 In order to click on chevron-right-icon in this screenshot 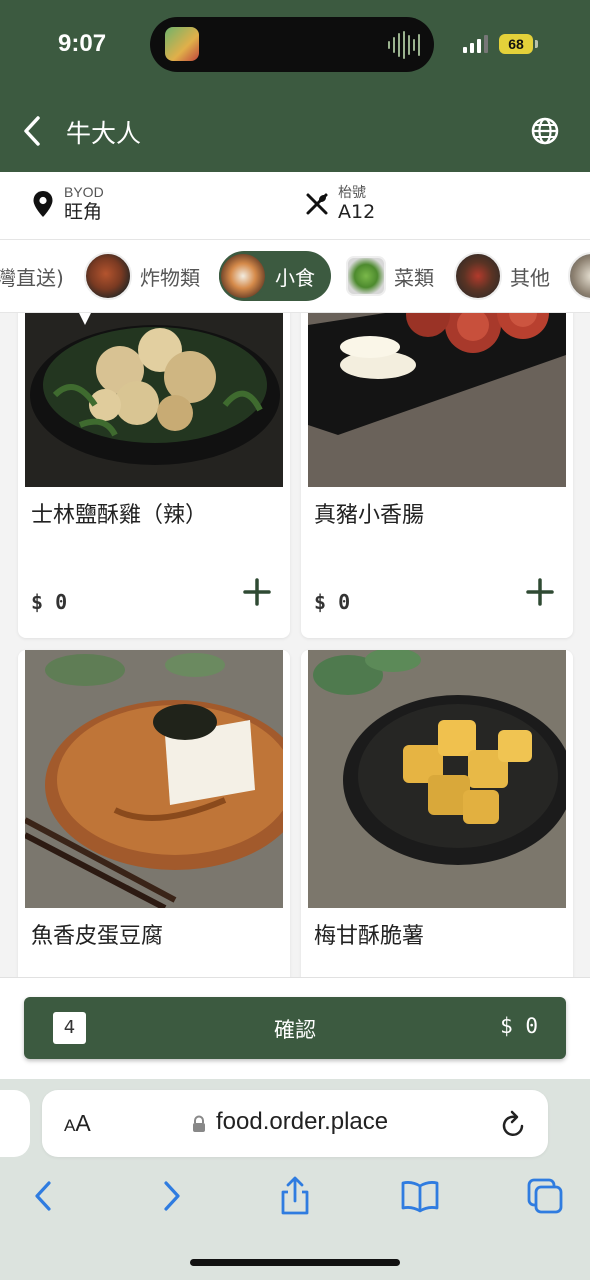, I will do `click(172, 1196)`.